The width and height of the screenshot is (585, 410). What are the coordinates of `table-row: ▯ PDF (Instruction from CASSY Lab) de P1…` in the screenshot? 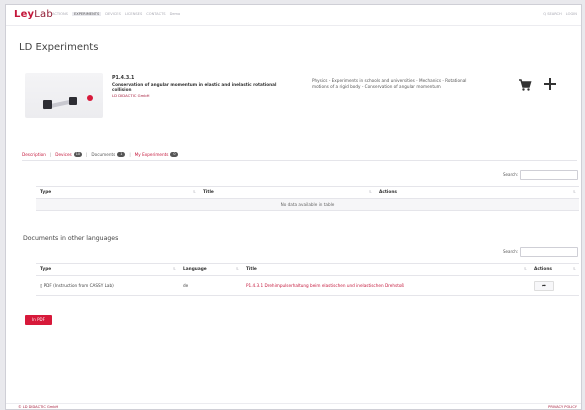 It's located at (307, 285).